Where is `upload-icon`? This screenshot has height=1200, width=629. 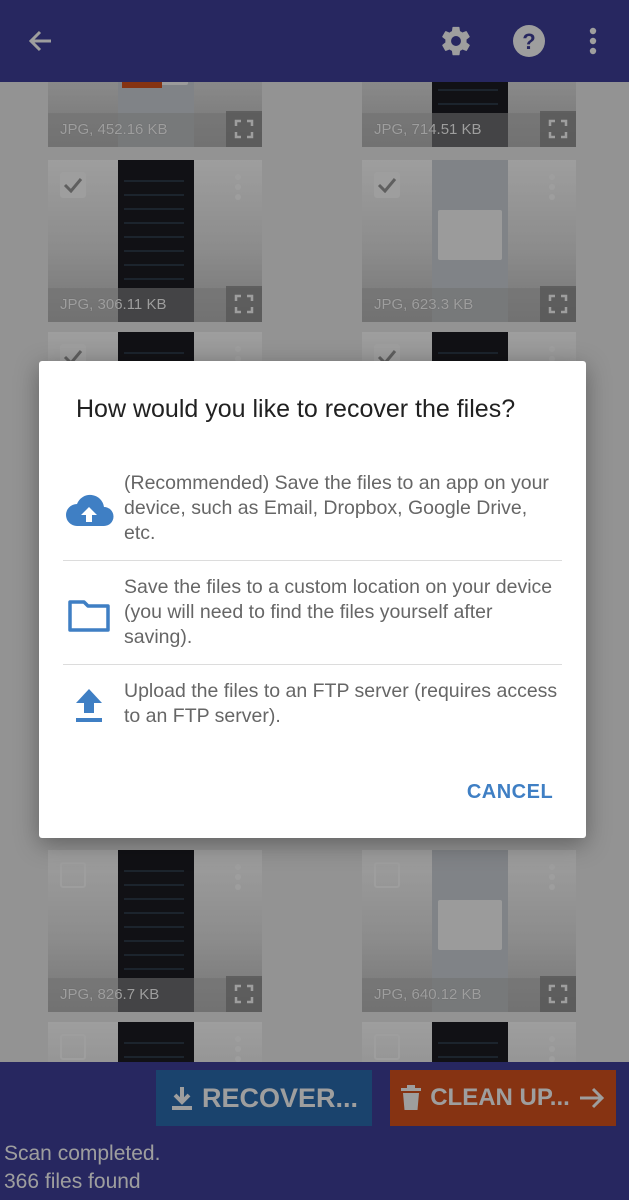
upload-icon is located at coordinates (89, 705).